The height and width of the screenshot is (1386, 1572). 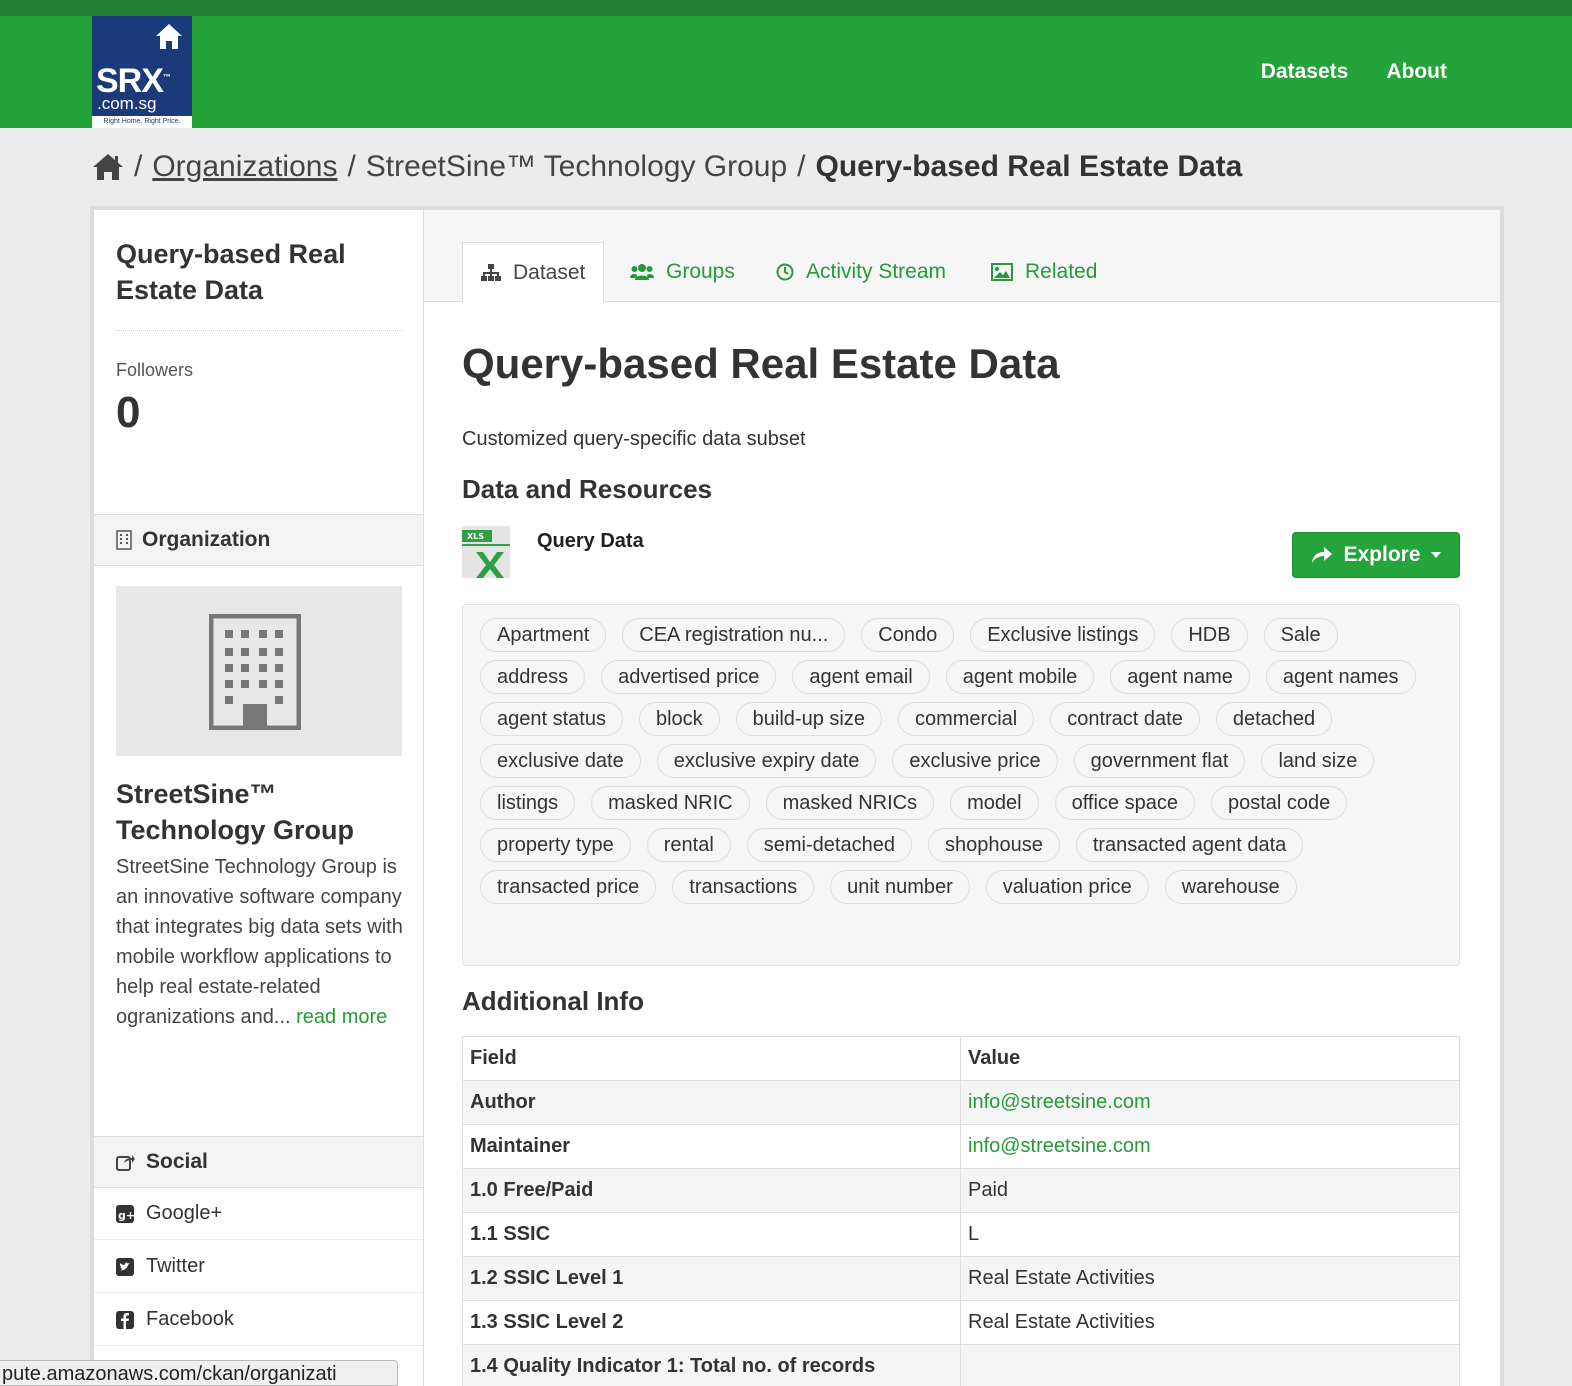 What do you see at coordinates (711, 1322) in the screenshot?
I see `table-cell-field: 1.3 SSIC Level 2` at bounding box center [711, 1322].